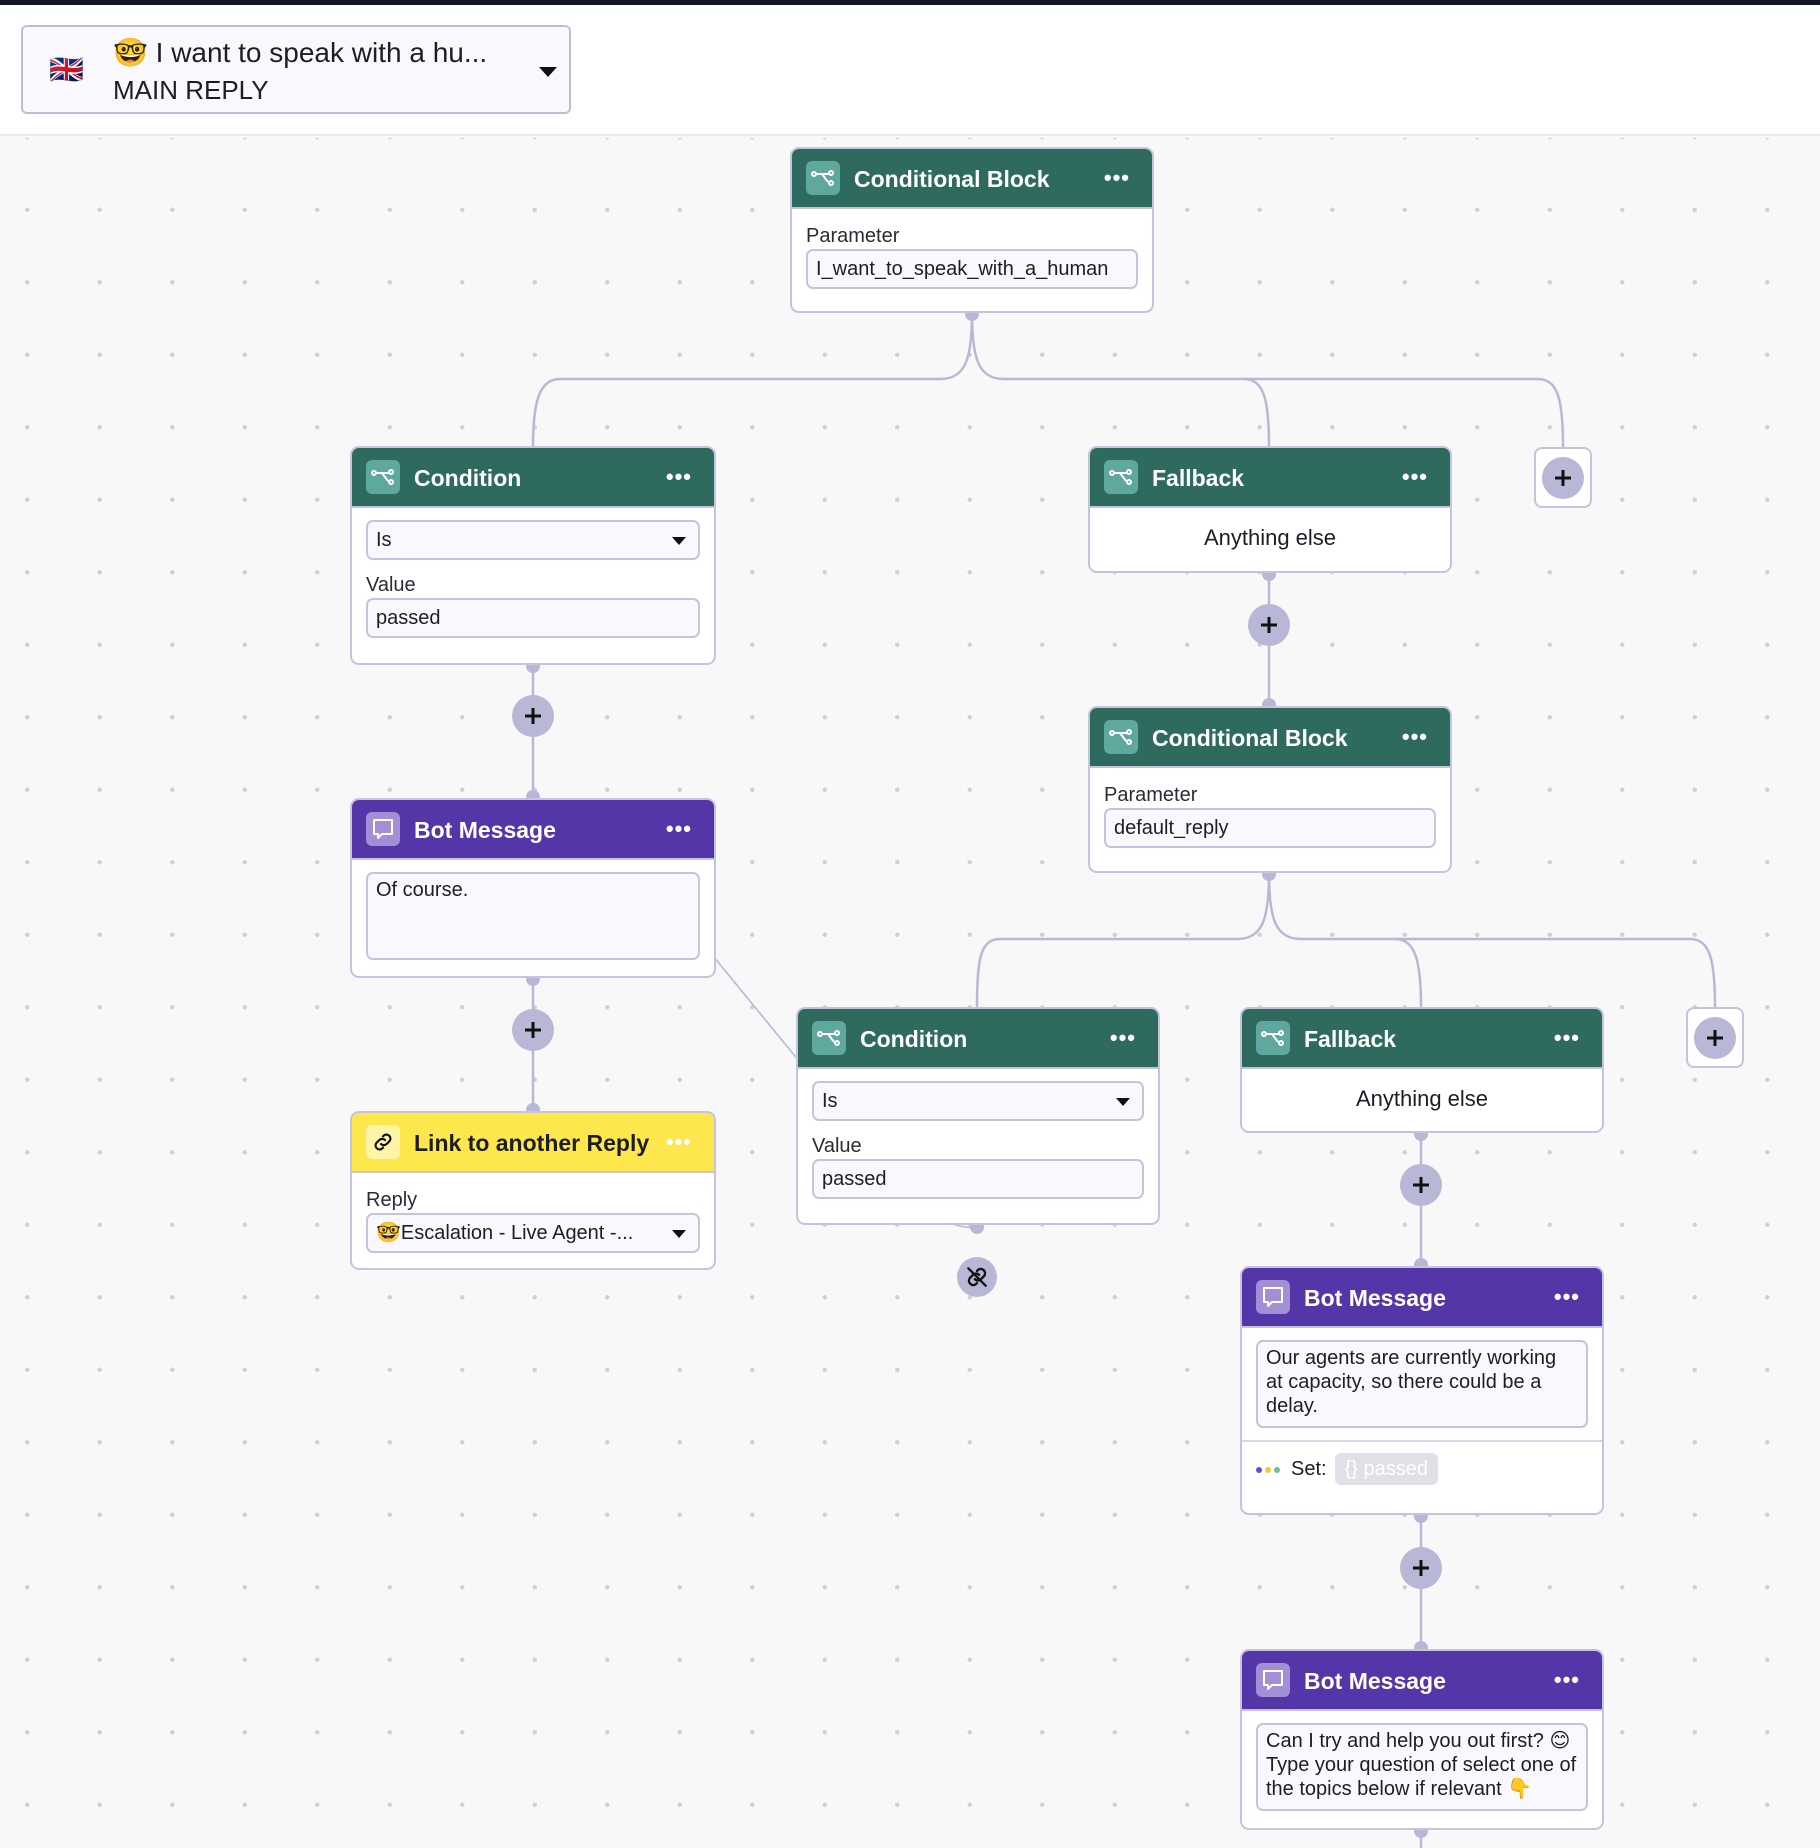 This screenshot has width=1820, height=1848. I want to click on variable-chip: {} passed, so click(1386, 1469).